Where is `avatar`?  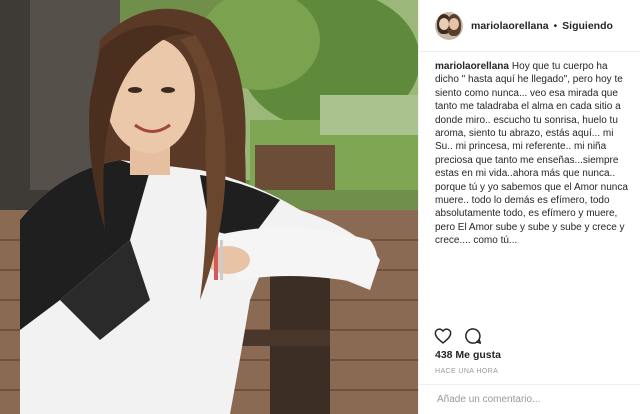 avatar is located at coordinates (449, 25).